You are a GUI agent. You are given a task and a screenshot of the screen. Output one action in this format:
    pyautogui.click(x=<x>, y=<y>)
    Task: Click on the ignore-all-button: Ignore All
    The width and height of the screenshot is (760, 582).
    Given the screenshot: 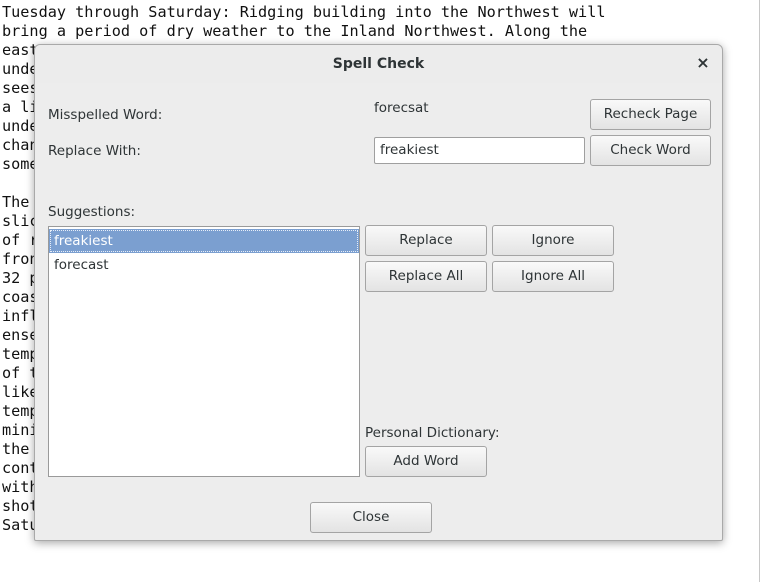 What is the action you would take?
    pyautogui.click(x=553, y=276)
    